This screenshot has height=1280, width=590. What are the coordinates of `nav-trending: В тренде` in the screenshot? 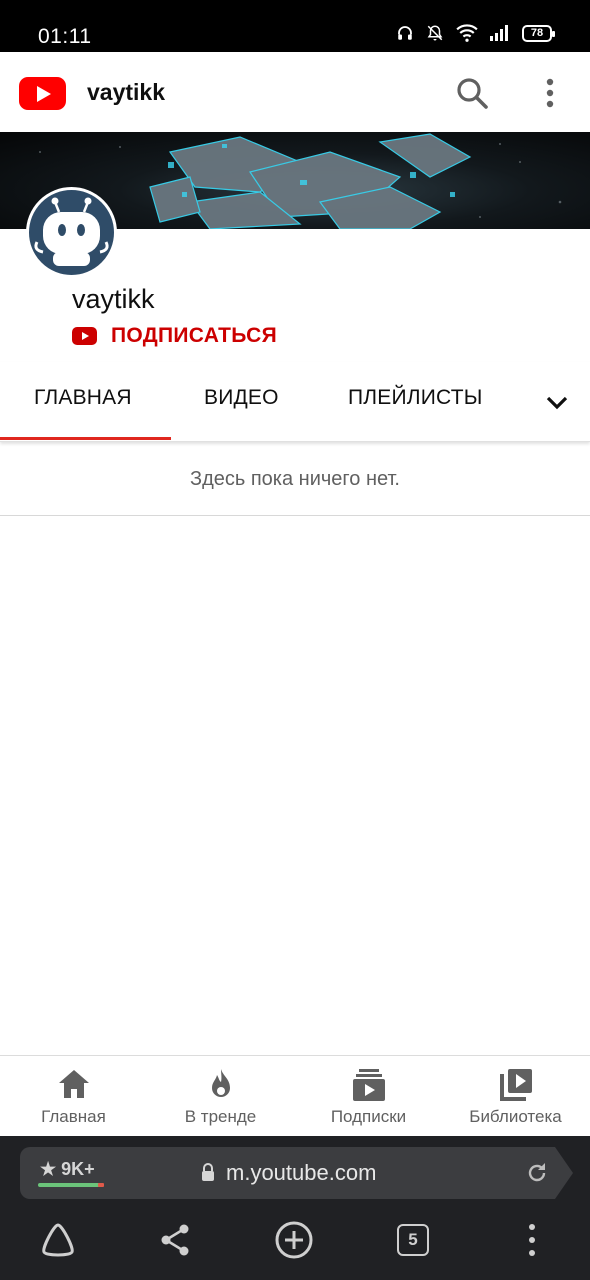 It's located at (220, 1096).